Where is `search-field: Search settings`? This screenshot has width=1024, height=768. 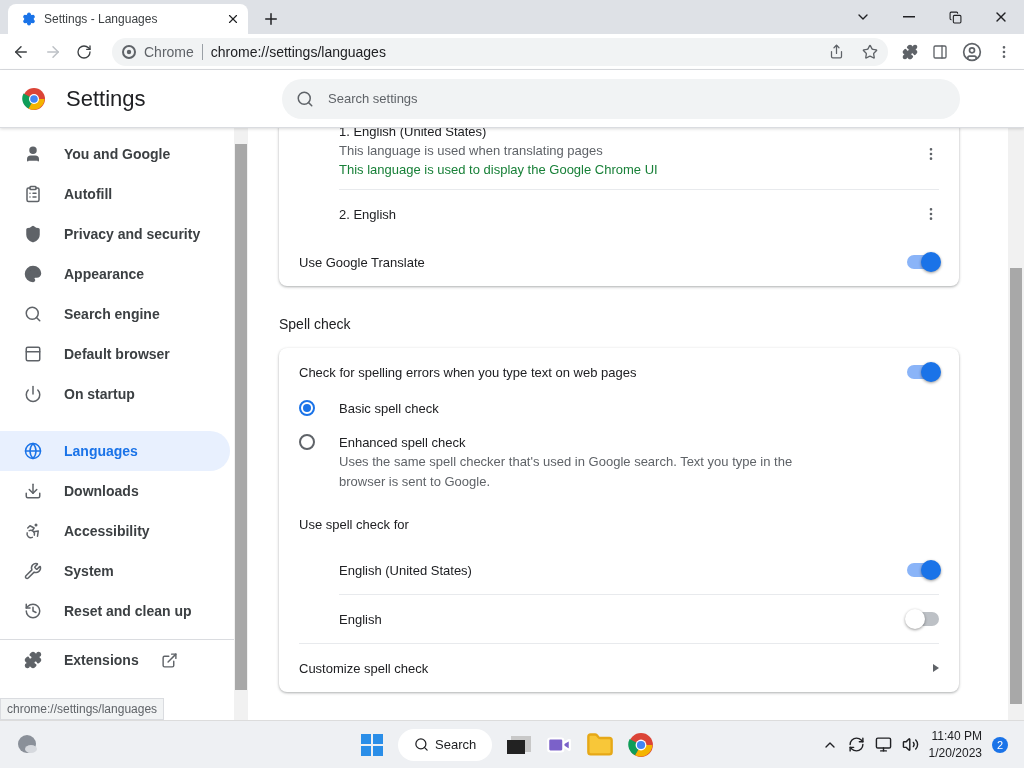
search-field: Search settings is located at coordinates (621, 98).